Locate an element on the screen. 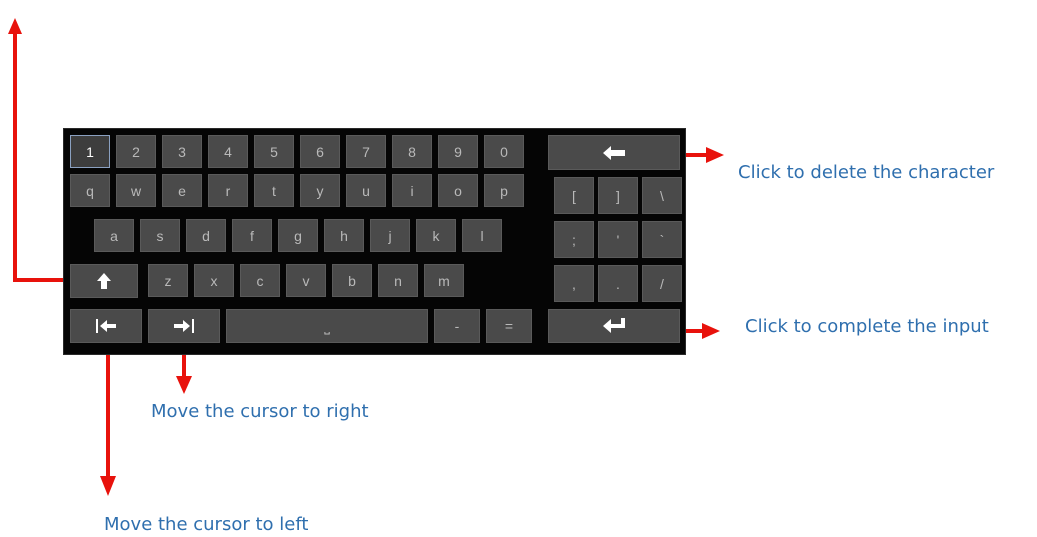 This screenshot has width=1037, height=537. key-i: i is located at coordinates (412, 190).